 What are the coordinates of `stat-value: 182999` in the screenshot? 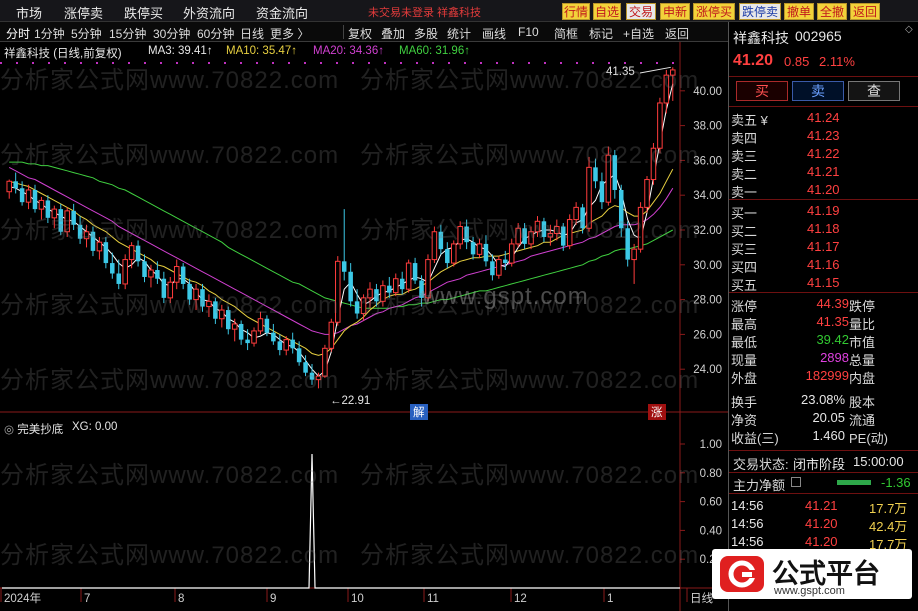 It's located at (827, 375).